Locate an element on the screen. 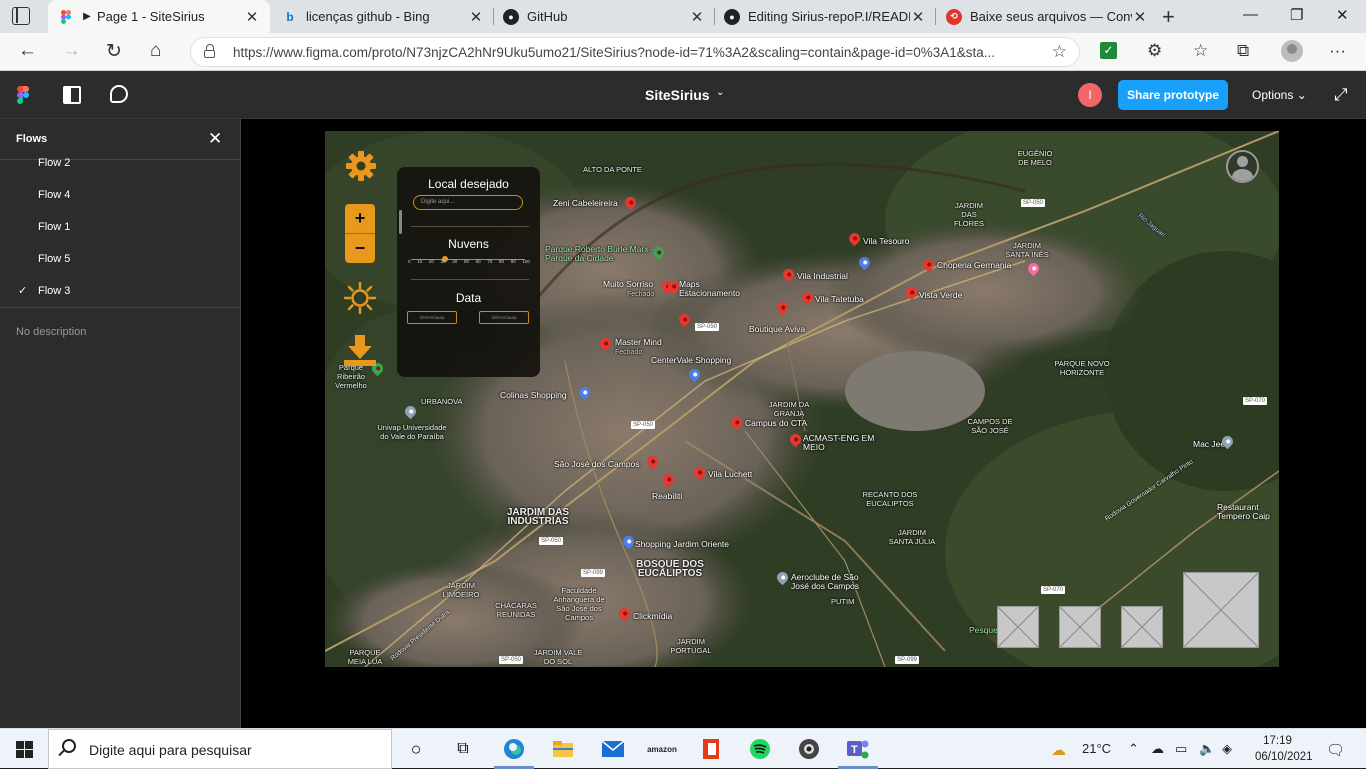 This screenshot has height=769, width=1366. back-icon: ← is located at coordinates (27, 51).